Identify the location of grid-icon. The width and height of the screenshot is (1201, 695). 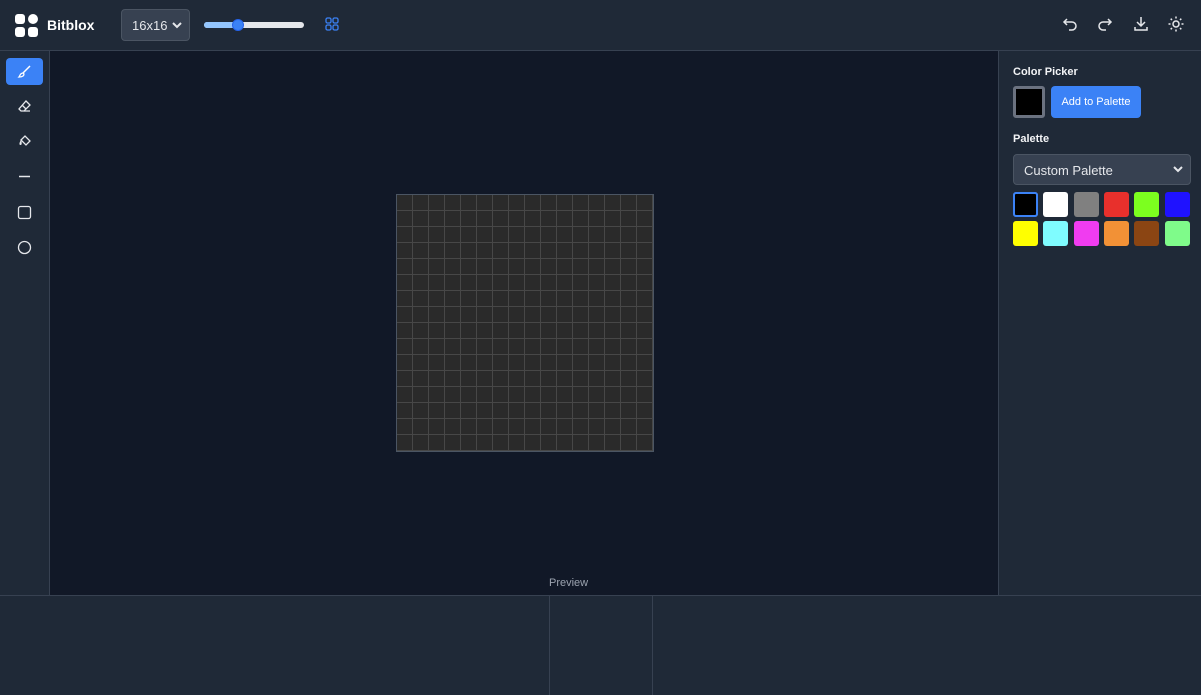
(332, 24).